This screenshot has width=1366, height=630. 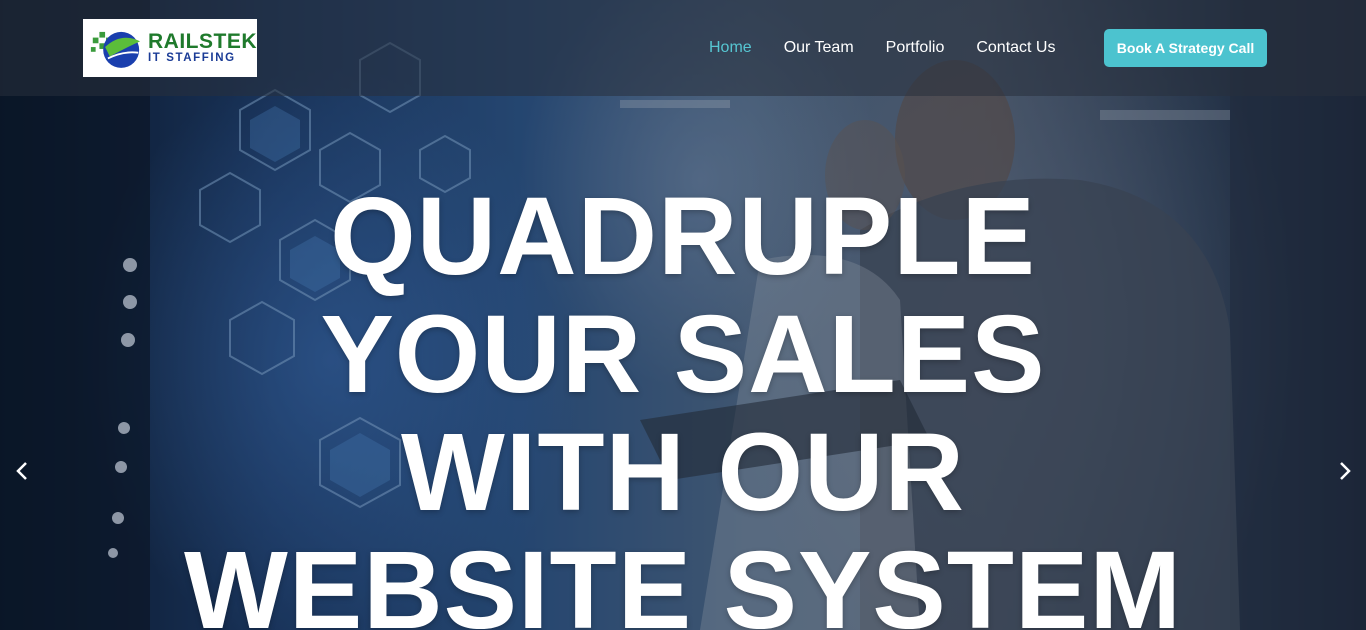 I want to click on railstek-globe-icon, so click(x=115, y=49).